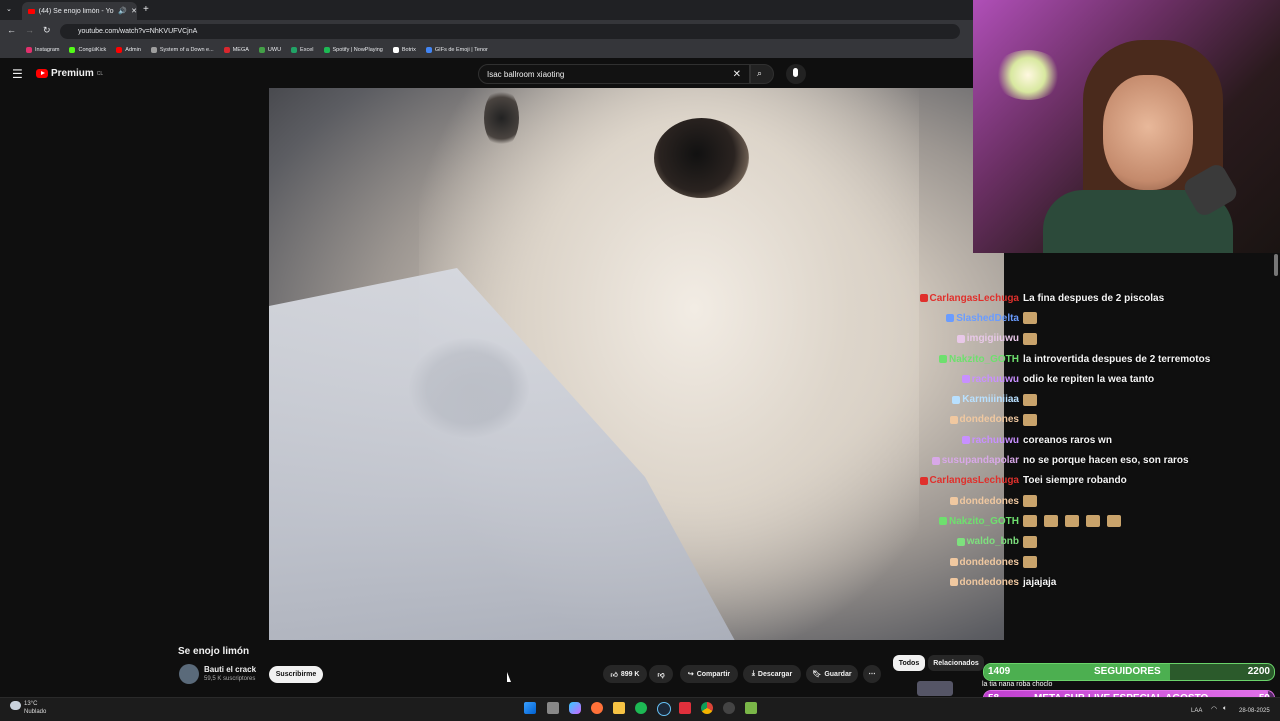 This screenshot has width=1280, height=721. What do you see at coordinates (1254, 711) in the screenshot?
I see `system-date: 28-08-2025` at bounding box center [1254, 711].